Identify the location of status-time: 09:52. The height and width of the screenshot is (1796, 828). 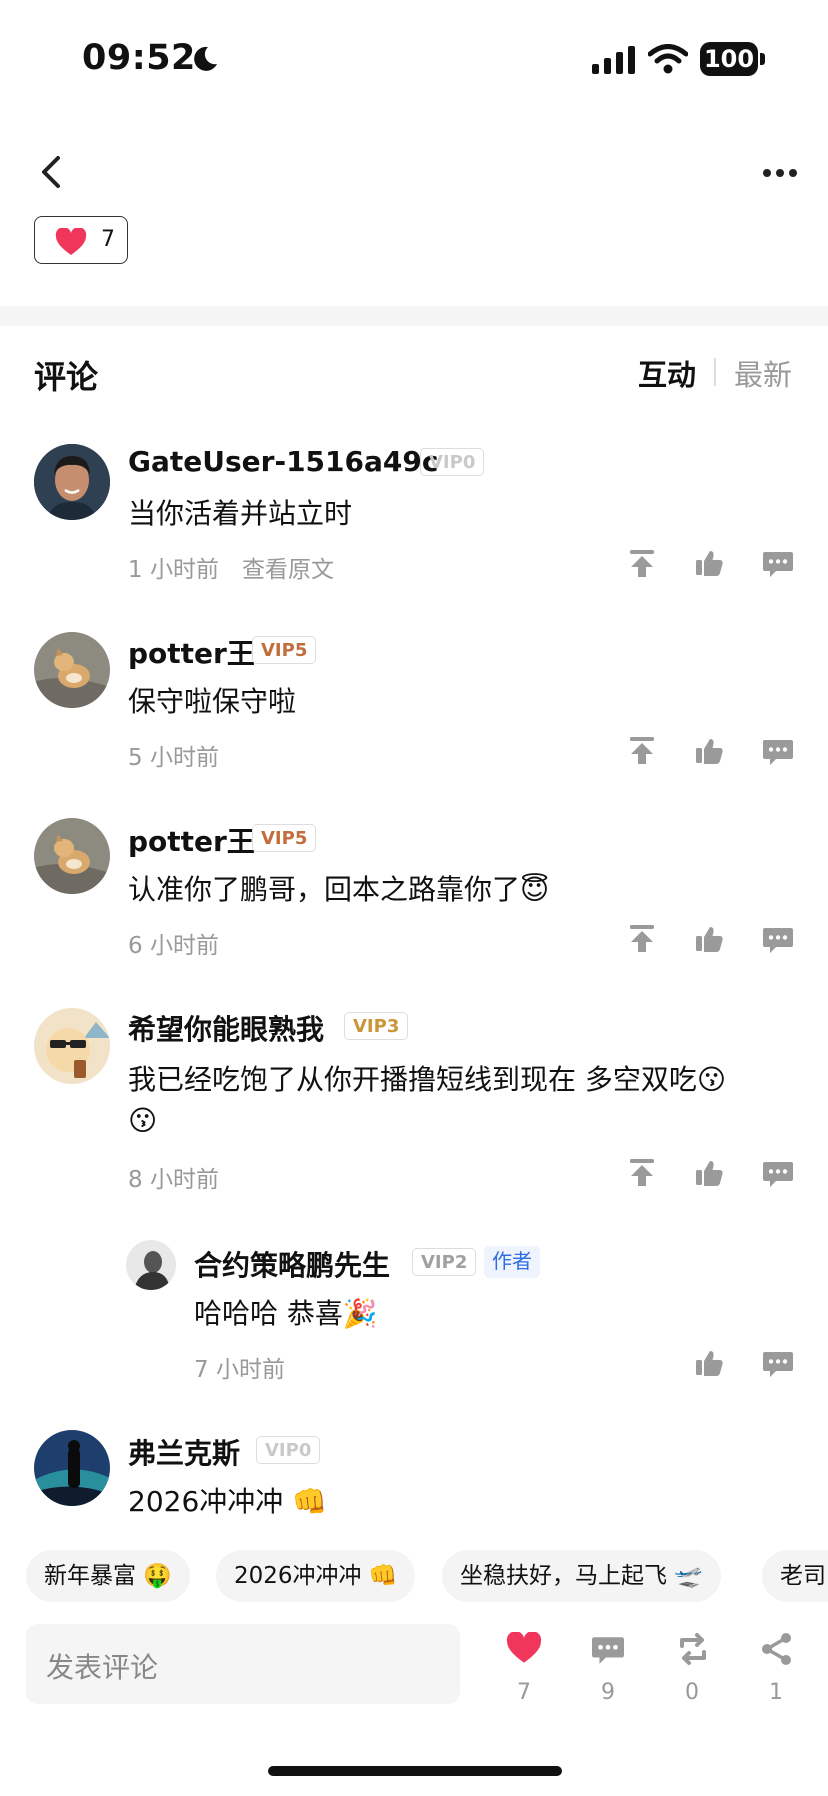
(139, 58).